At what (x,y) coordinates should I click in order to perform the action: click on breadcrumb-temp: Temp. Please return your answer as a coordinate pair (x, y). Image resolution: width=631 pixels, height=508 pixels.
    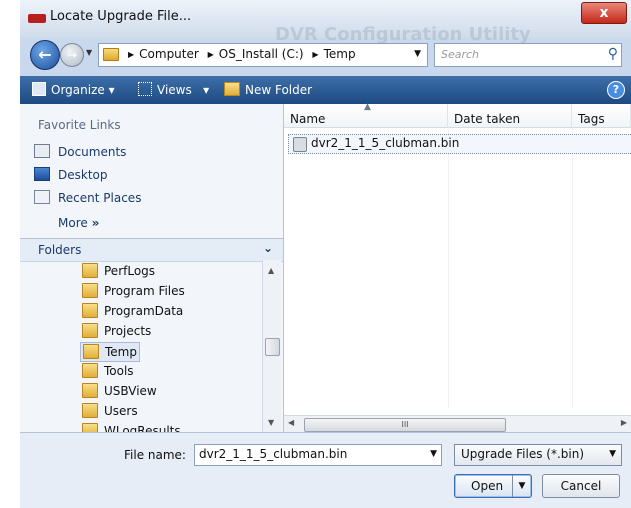
    Looking at the image, I should click on (340, 54).